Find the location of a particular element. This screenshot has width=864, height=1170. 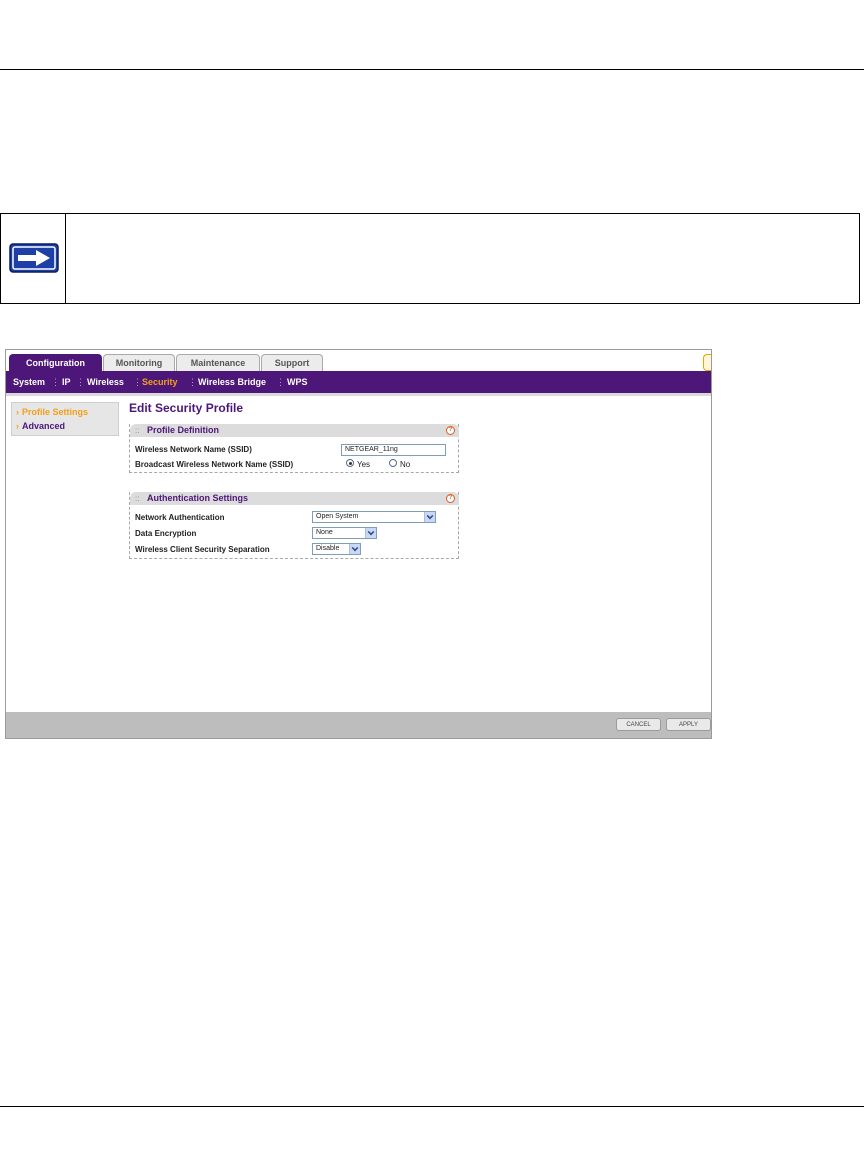

network-authentication-value: Open System is located at coordinates (337, 516).